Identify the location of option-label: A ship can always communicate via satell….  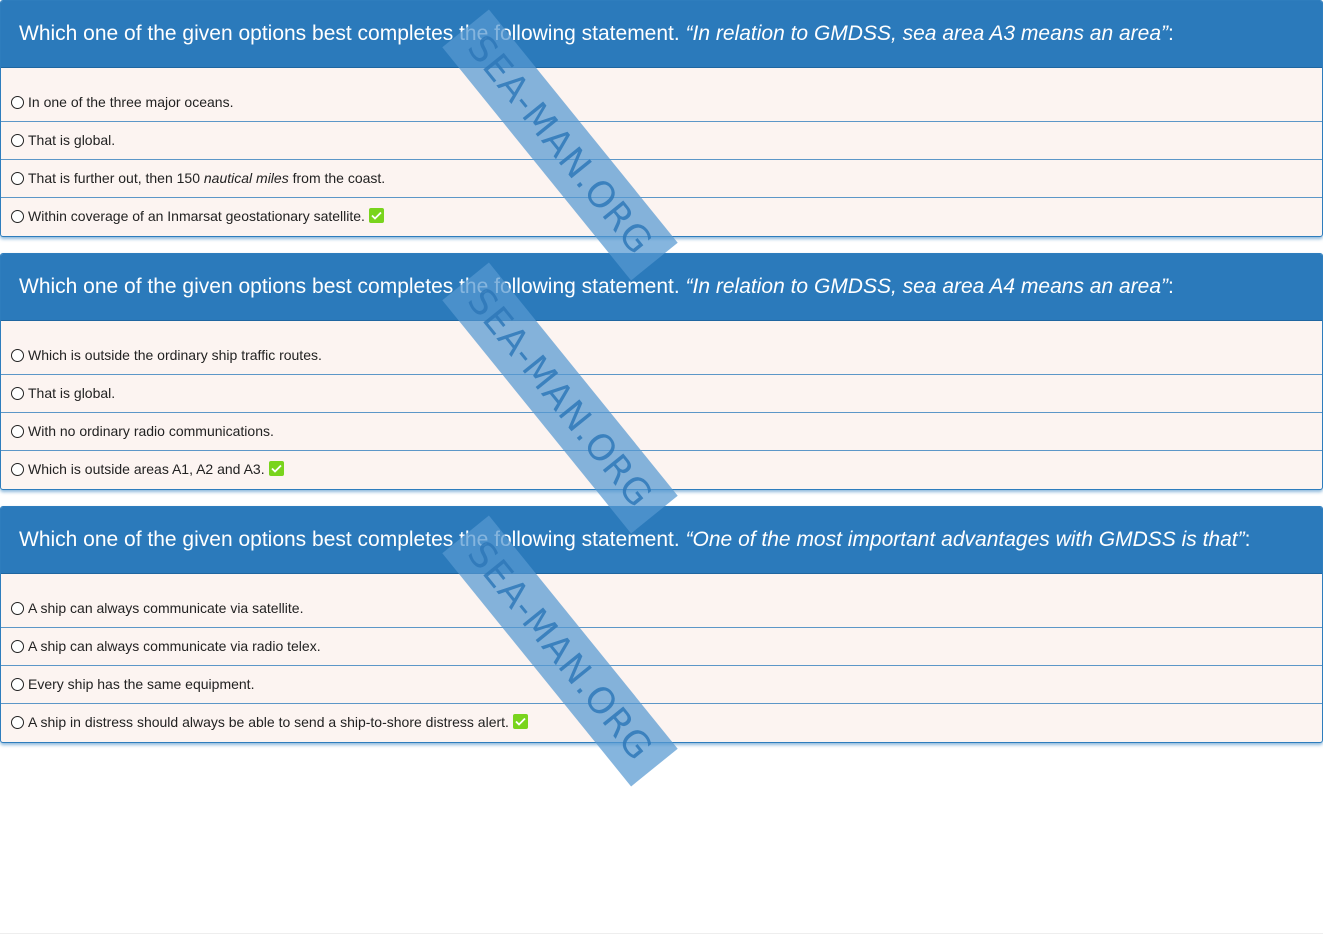
(166, 608).